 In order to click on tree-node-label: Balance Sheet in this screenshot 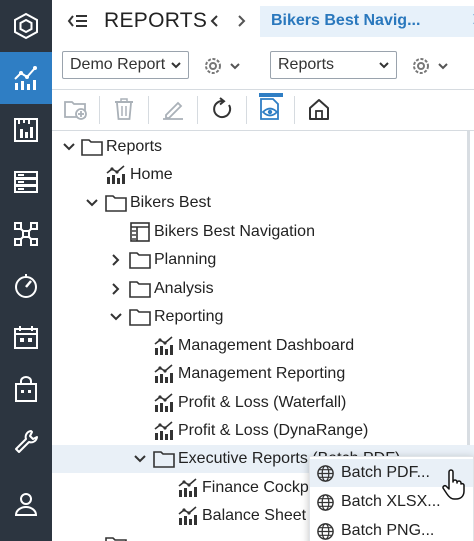, I will do `click(254, 515)`.